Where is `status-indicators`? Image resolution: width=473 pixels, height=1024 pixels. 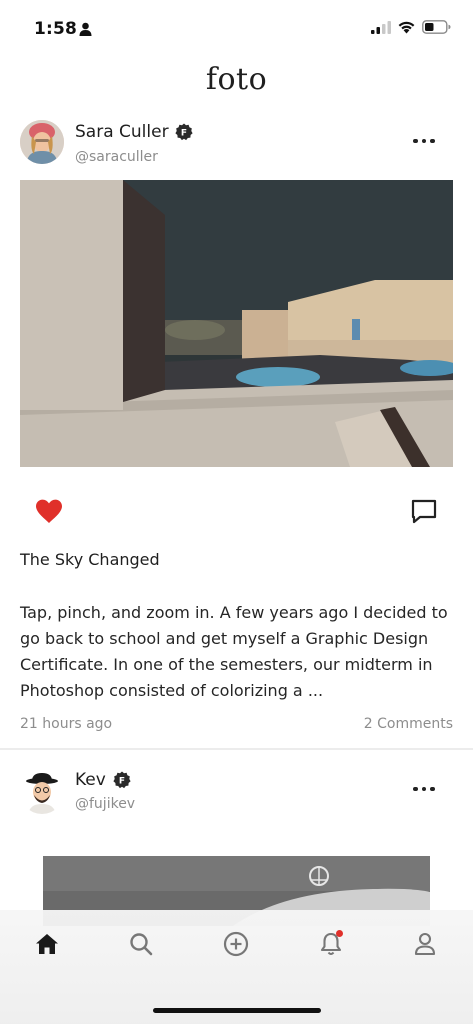 status-indicators is located at coordinates (411, 27).